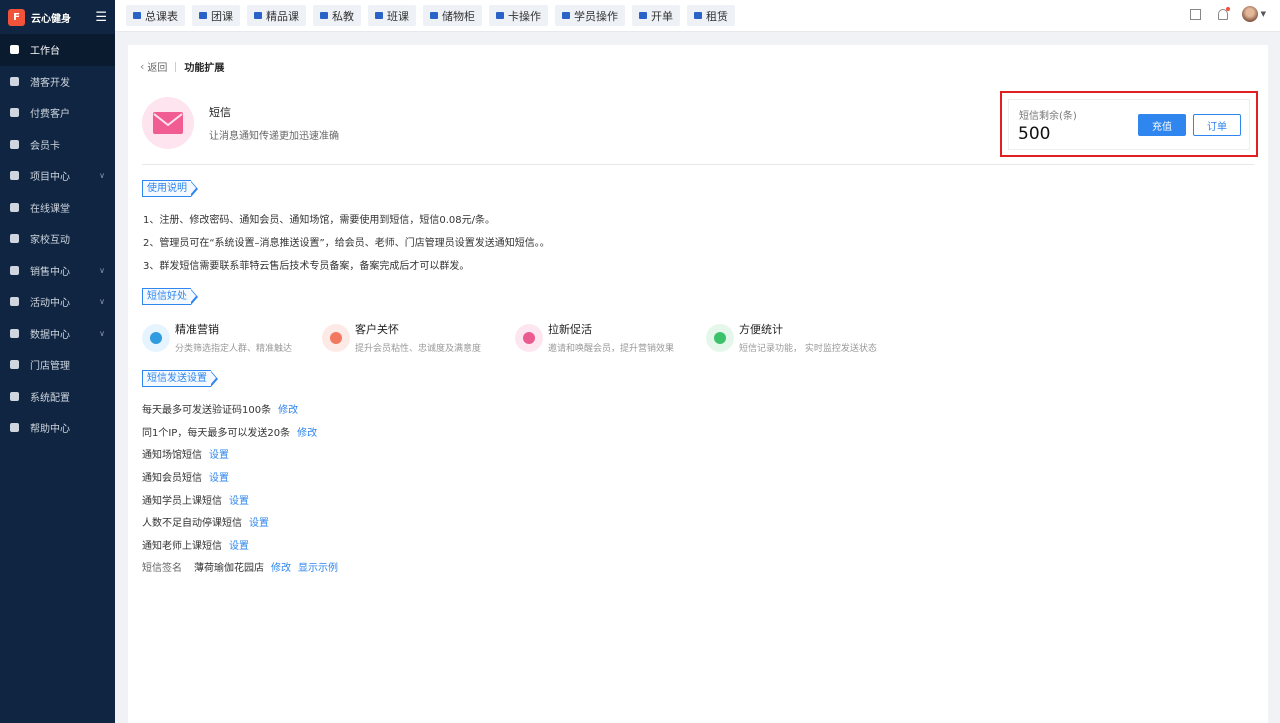  What do you see at coordinates (596, 16) in the screenshot?
I see `top-tab-label: 学员操作` at bounding box center [596, 16].